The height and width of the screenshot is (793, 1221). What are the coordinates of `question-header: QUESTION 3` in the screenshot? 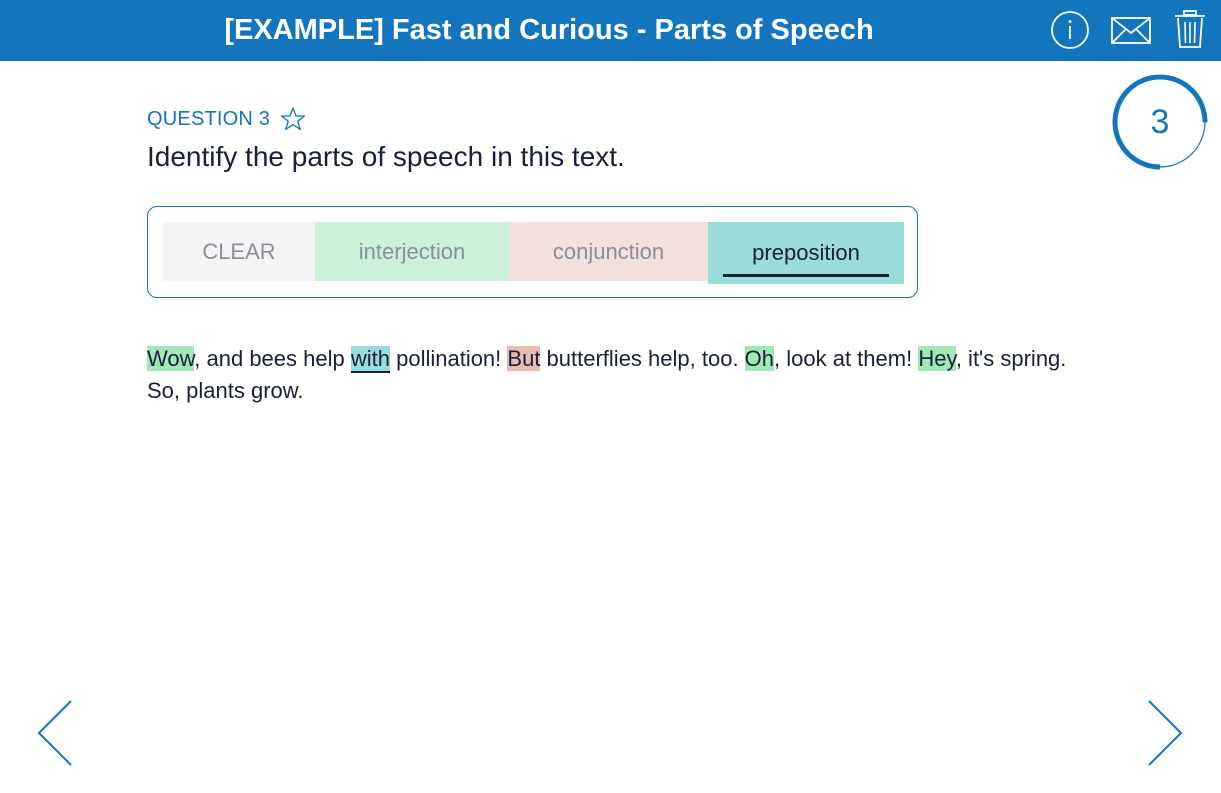 It's located at (226, 119).